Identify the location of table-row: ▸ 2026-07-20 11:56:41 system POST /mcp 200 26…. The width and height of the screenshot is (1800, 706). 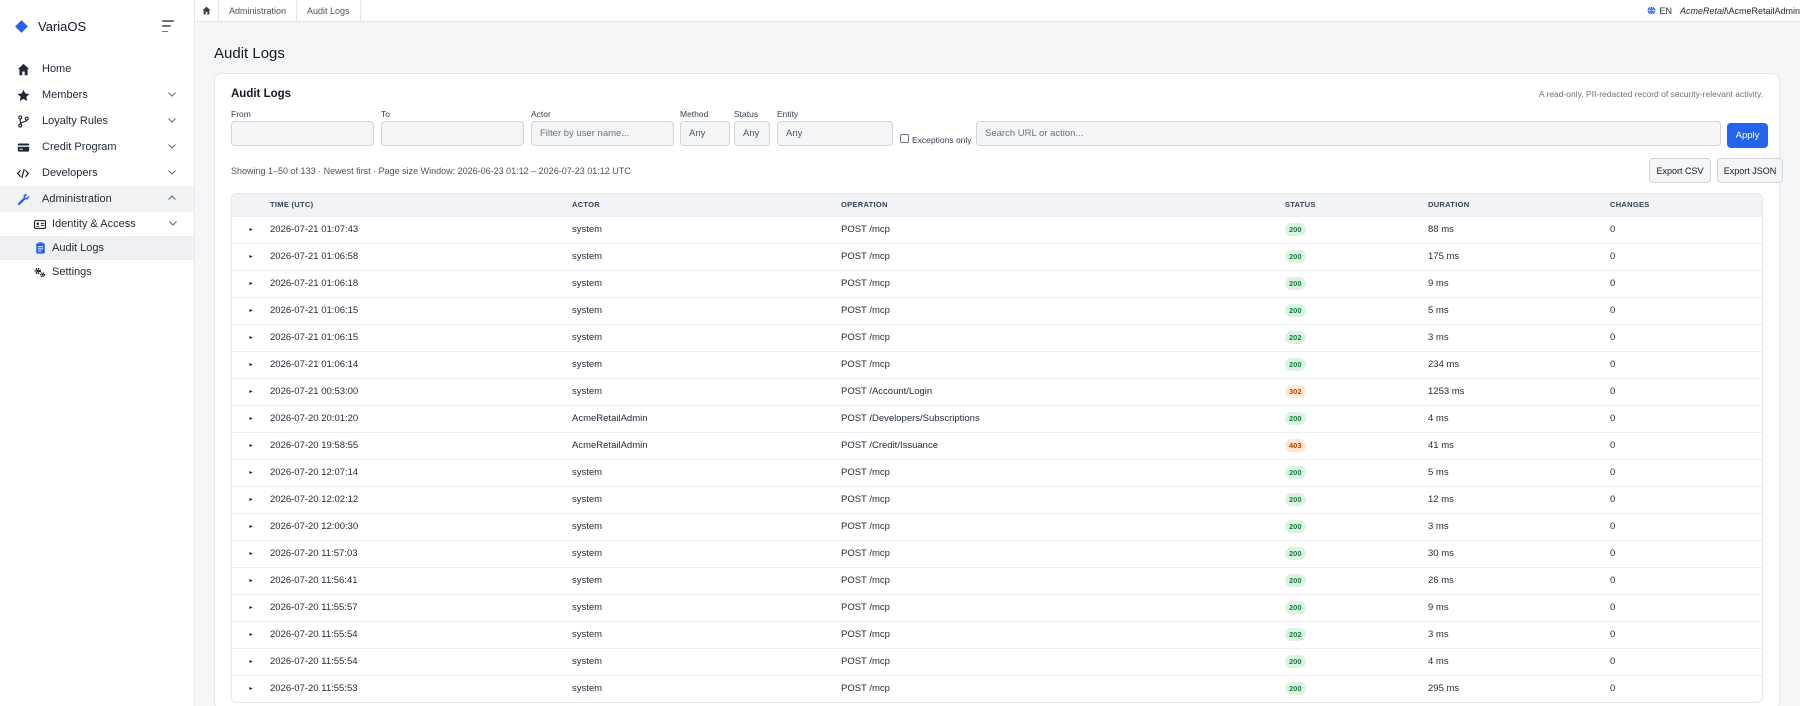
(997, 580).